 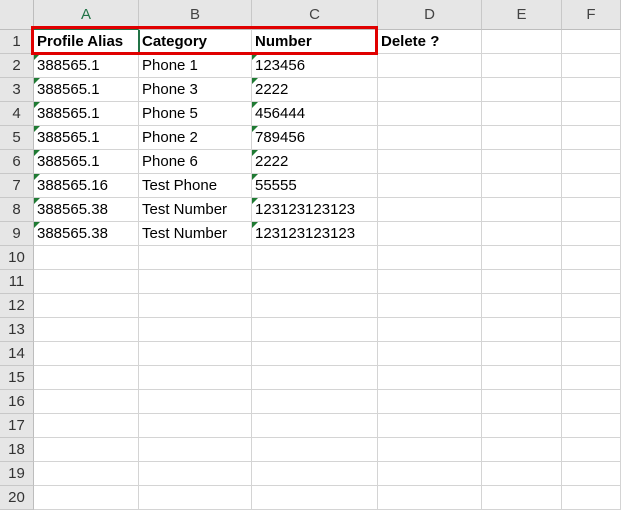 I want to click on row-header-2: 2, so click(x=17, y=66).